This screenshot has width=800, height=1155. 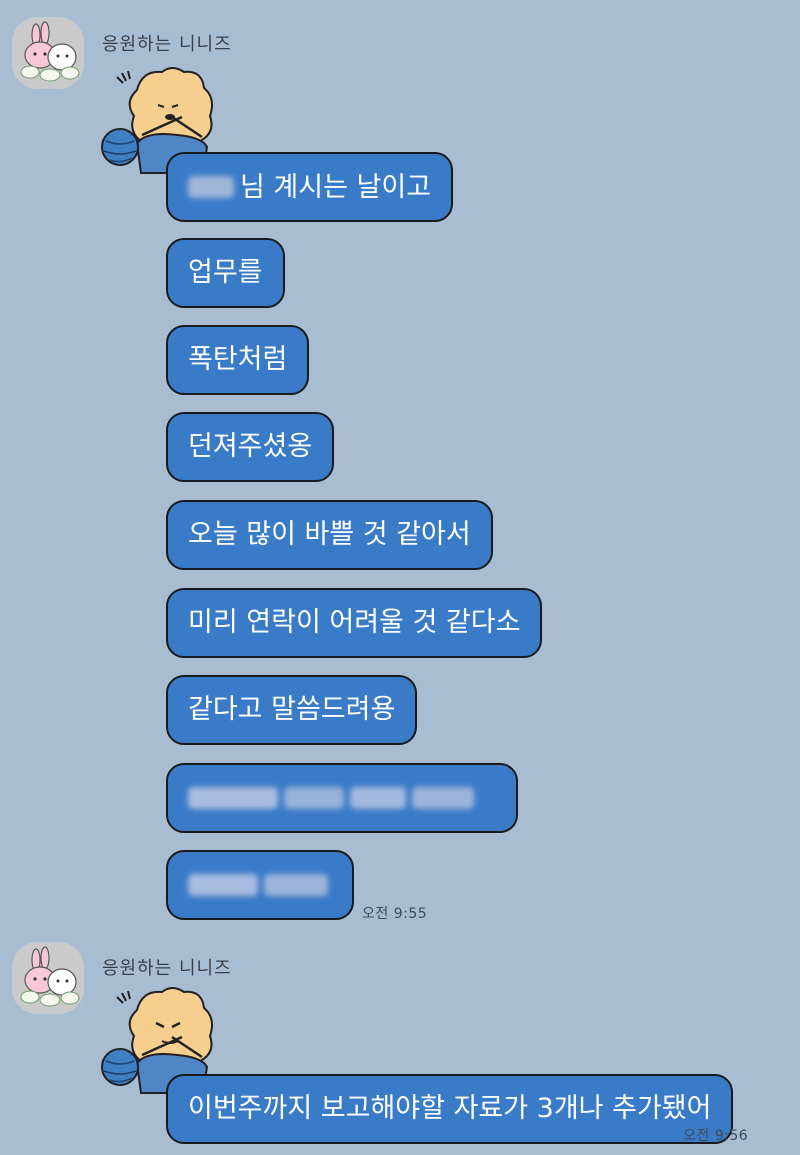 I want to click on message-bubble: 업무를, so click(x=225, y=273).